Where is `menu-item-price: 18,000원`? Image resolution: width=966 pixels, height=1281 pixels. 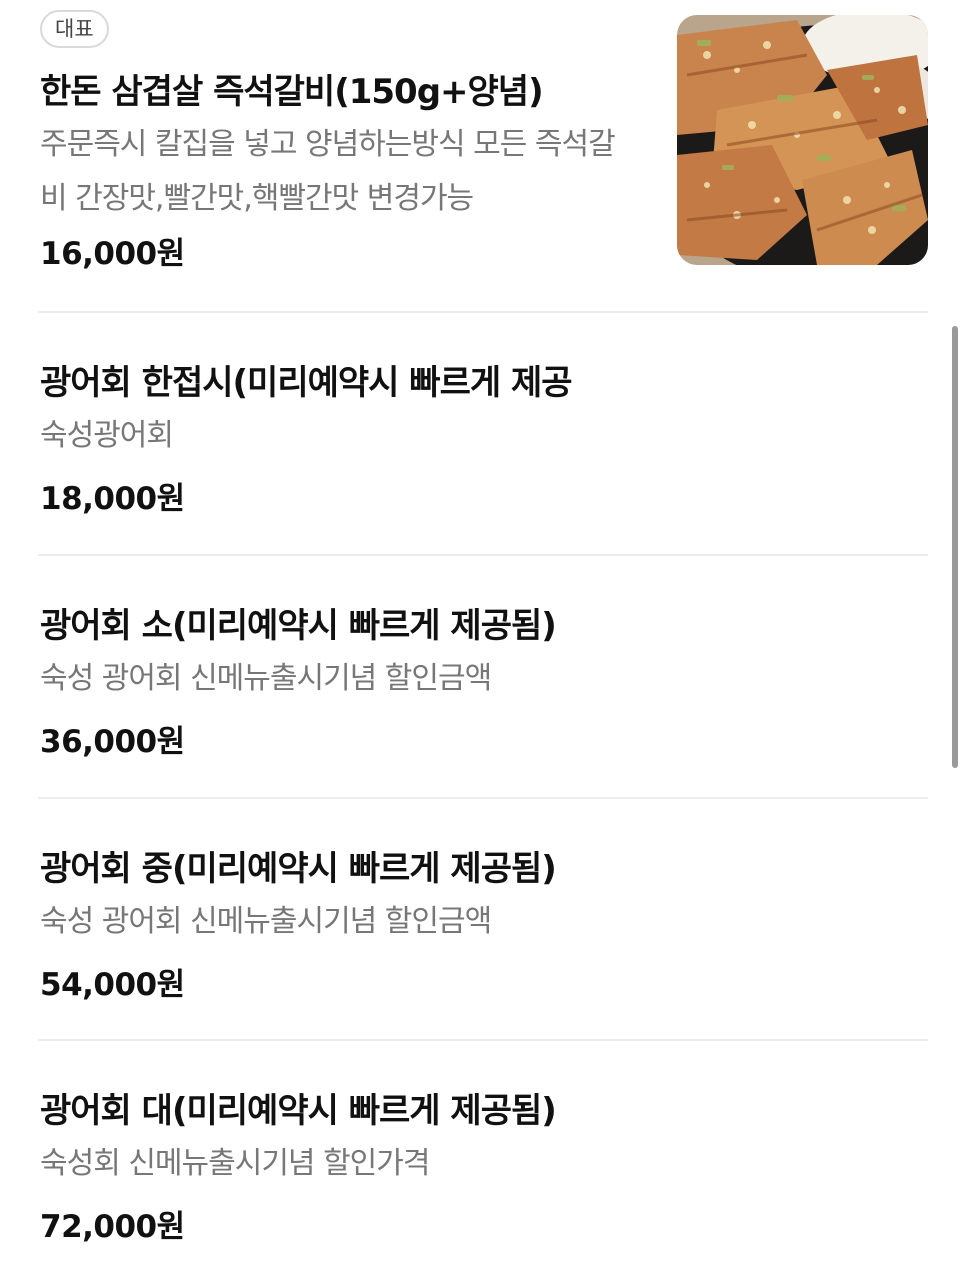 menu-item-price: 18,000원 is located at coordinates (112, 499).